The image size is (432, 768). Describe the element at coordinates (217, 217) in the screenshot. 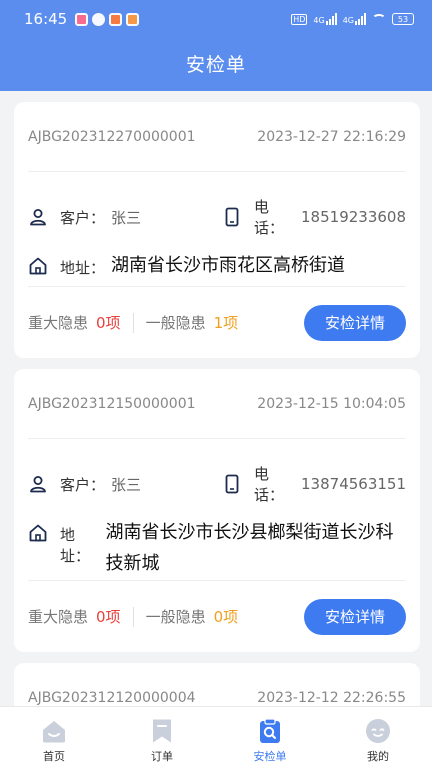

I see `contact-row: 客户： 张三 电话： 18519233608` at that location.